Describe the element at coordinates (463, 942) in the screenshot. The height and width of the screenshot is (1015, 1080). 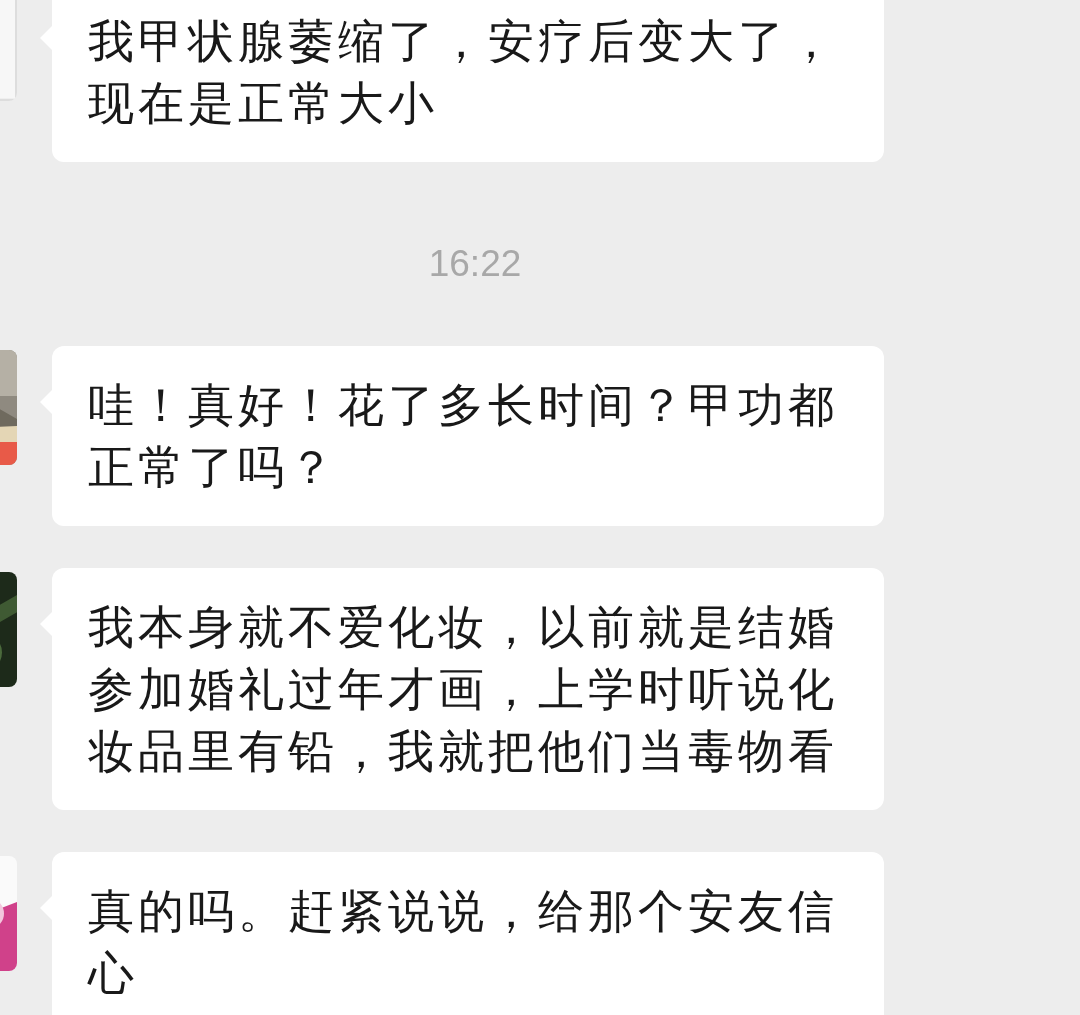
I see `message-text: 真的吗。赶紧说说，给那个安友信心` at that location.